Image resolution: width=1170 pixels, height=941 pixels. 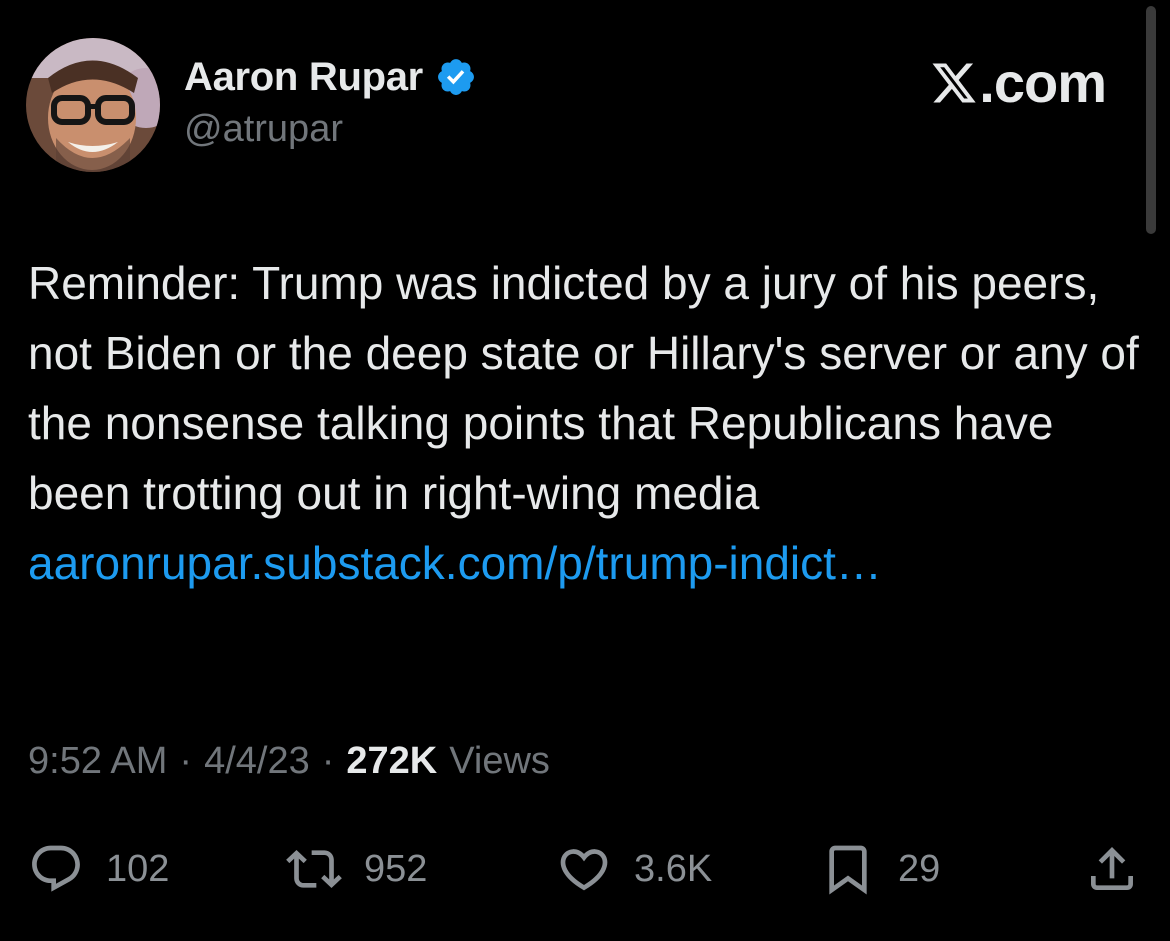 I want to click on brand-logo: .com, so click(x=1018, y=82).